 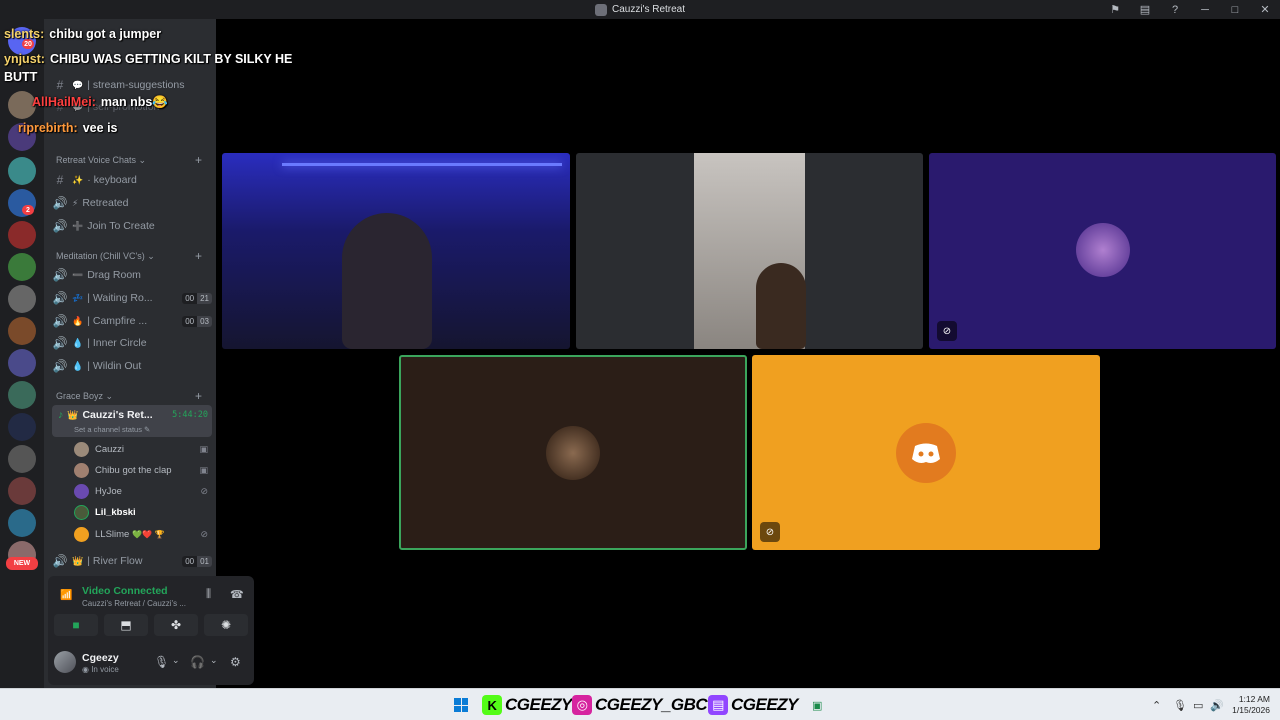 What do you see at coordinates (1235, 9) in the screenshot?
I see `maximize-button: □` at bounding box center [1235, 9].